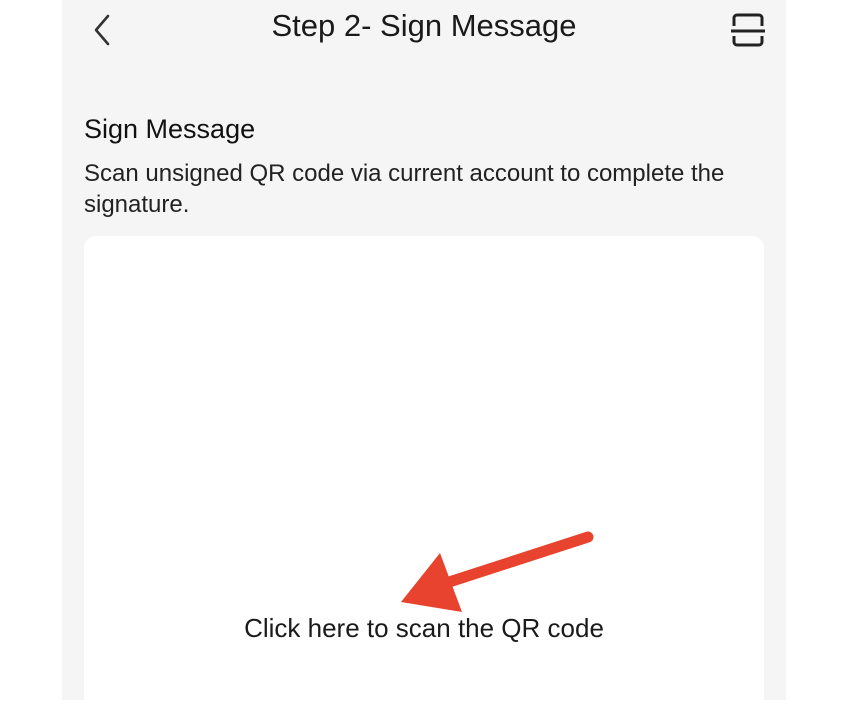 Image resolution: width=868 pixels, height=716 pixels. I want to click on section-title: Sign Message, so click(170, 129).